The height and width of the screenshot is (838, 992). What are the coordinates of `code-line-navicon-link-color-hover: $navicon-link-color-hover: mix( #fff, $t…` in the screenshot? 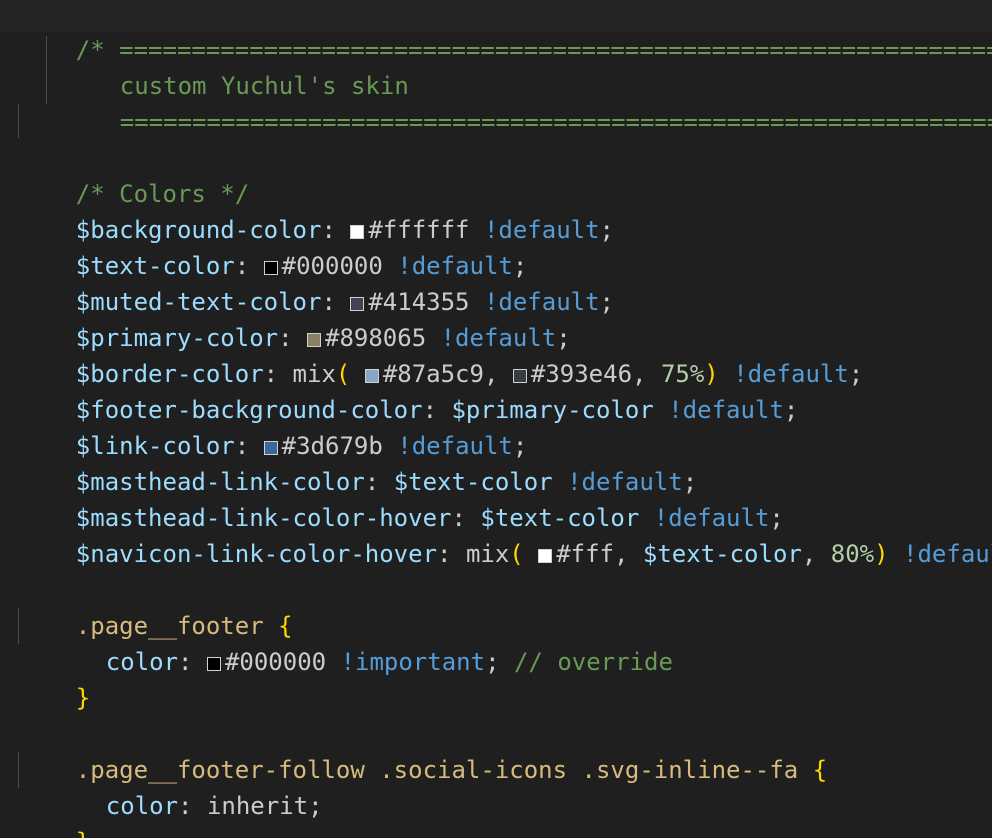 It's located at (505, 534).